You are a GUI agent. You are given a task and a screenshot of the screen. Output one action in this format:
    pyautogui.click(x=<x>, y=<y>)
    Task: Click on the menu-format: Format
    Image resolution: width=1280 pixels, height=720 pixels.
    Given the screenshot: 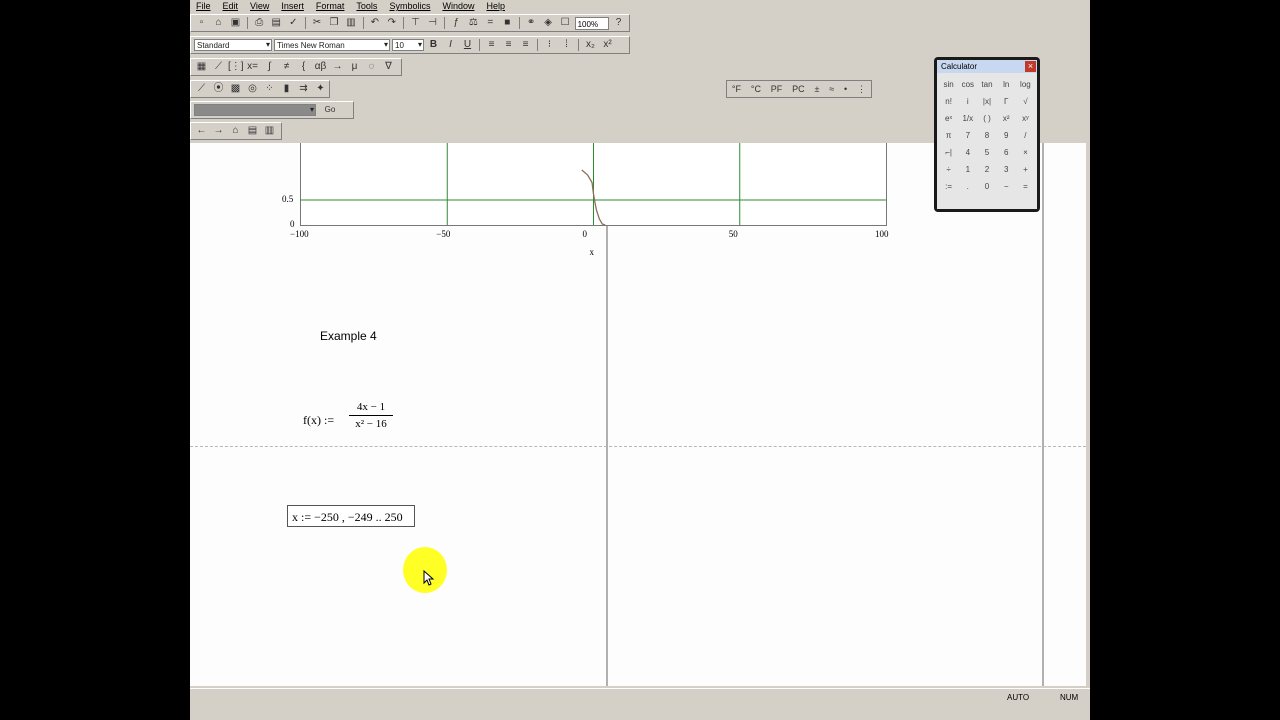 What is the action you would take?
    pyautogui.click(x=330, y=6)
    